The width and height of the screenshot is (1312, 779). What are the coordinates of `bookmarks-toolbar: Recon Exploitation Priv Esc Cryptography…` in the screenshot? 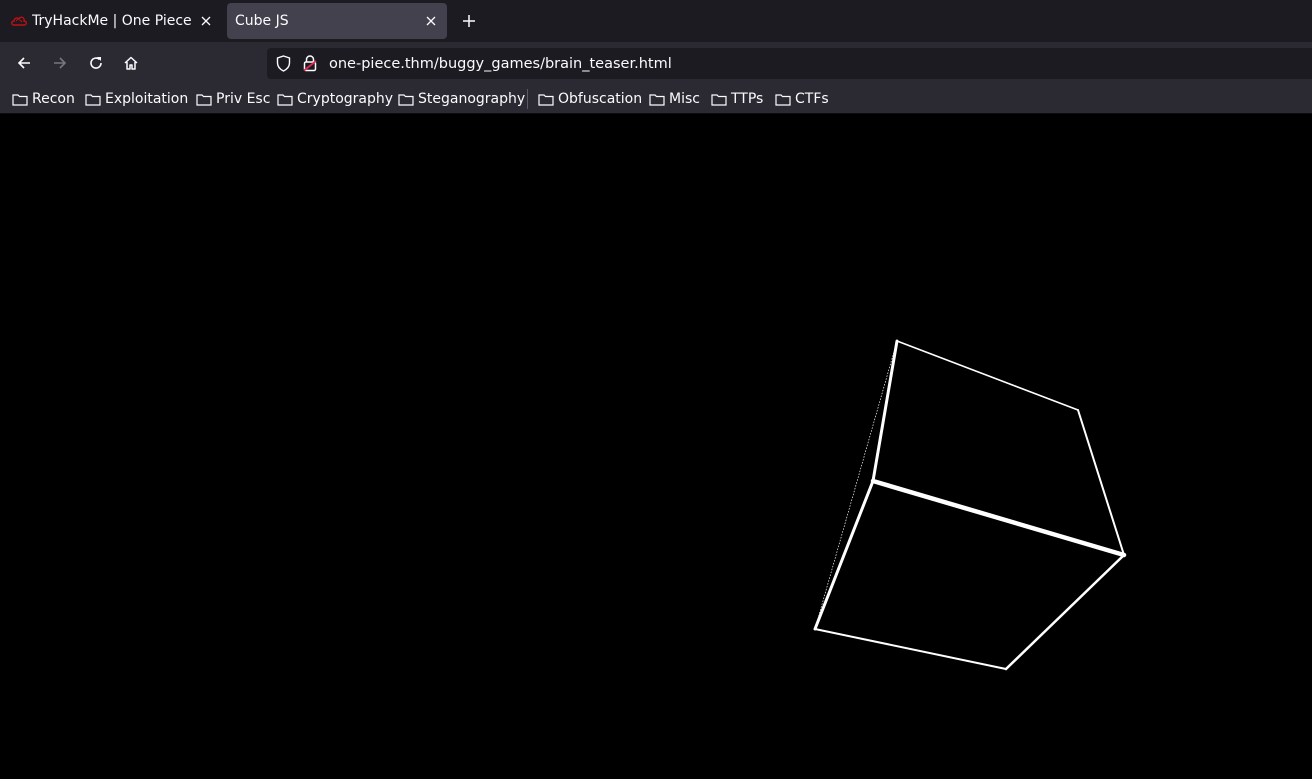 It's located at (656, 99).